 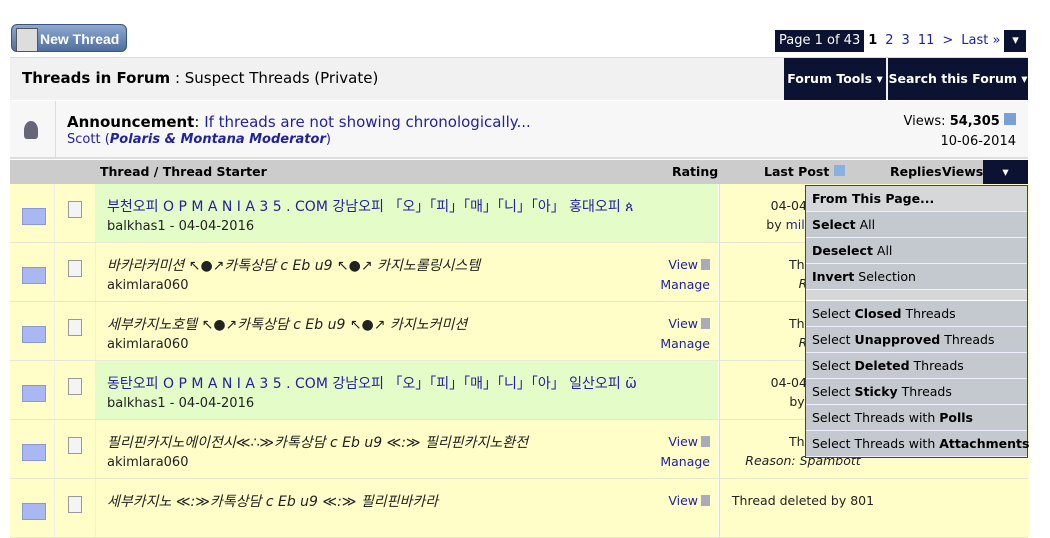 What do you see at coordinates (27, 40) in the screenshot?
I see `new-thread-icon` at bounding box center [27, 40].